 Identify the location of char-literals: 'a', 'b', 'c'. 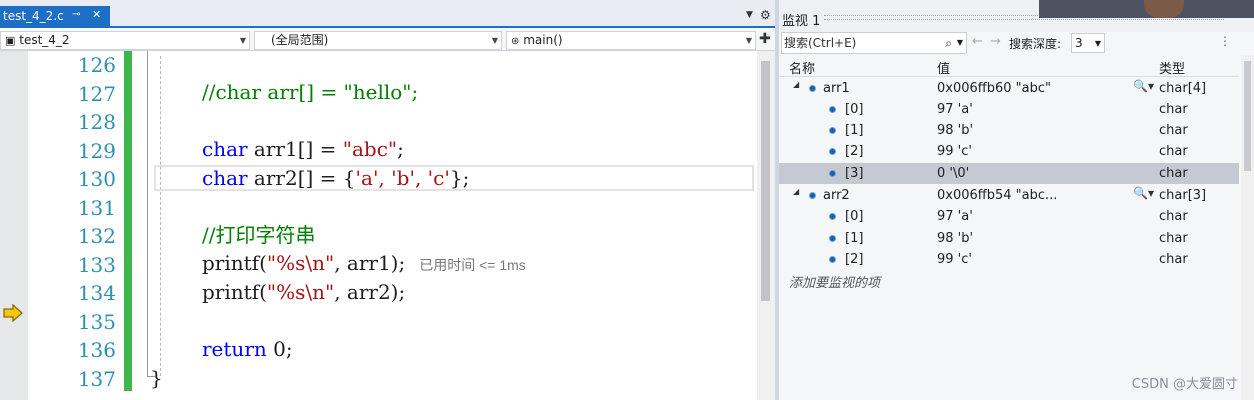
(402, 178).